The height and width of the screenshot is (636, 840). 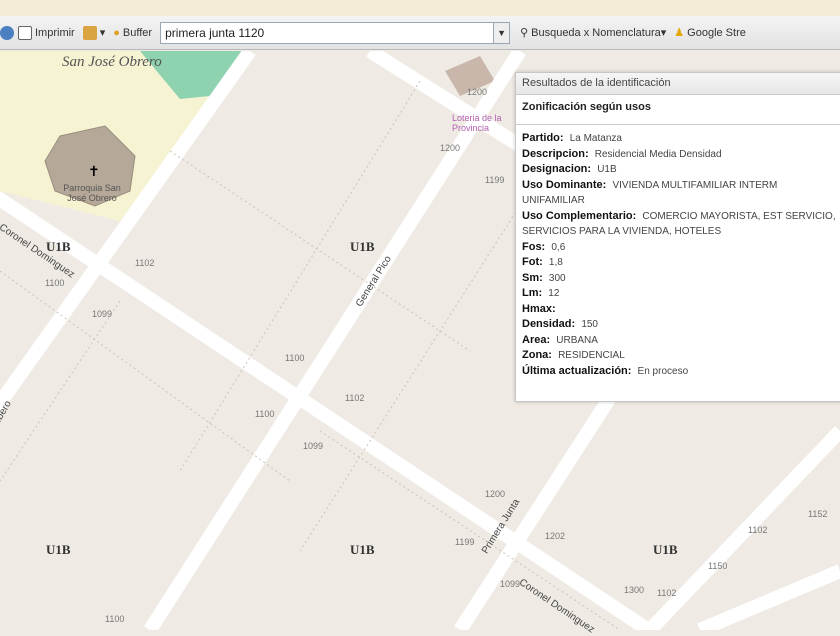 I want to click on cross-icon: ✝, so click(x=94, y=171).